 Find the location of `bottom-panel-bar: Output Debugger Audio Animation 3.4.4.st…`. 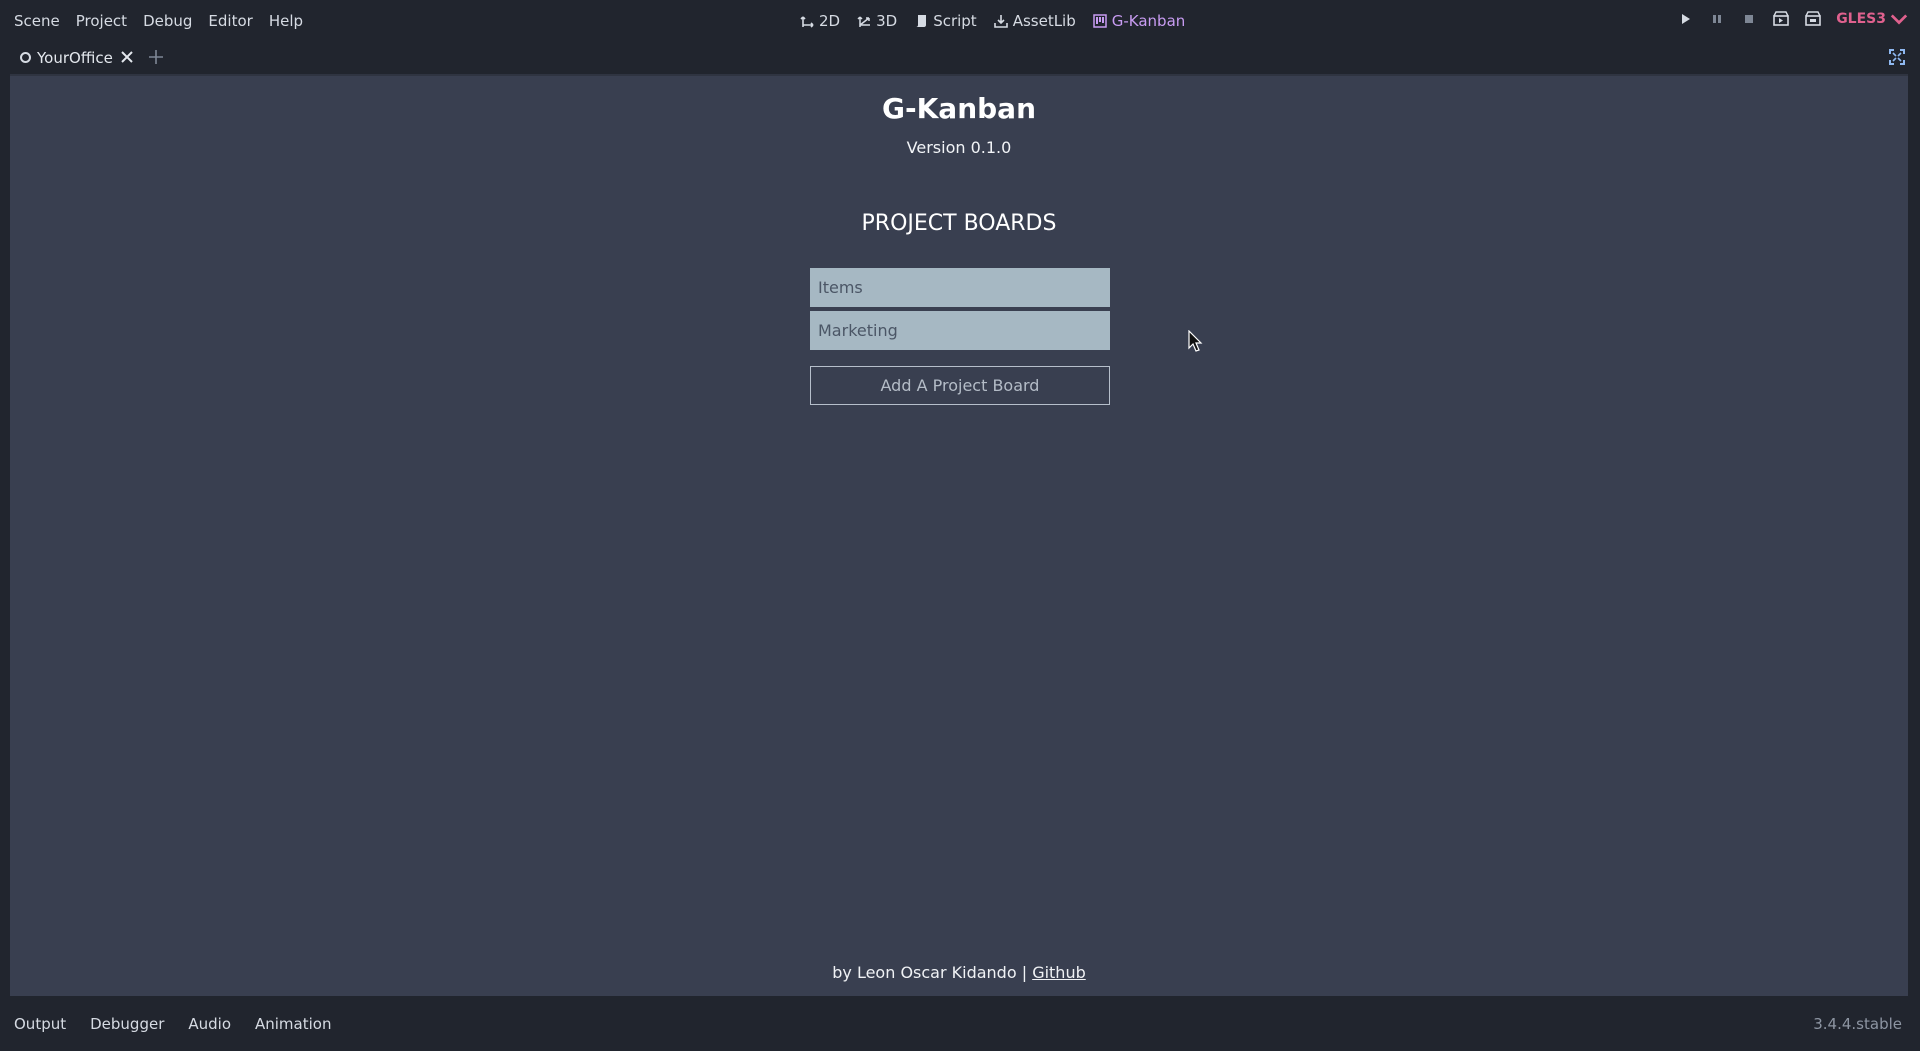

bottom-panel-bar: Output Debugger Audio Animation 3.4.4.st… is located at coordinates (960, 1025).